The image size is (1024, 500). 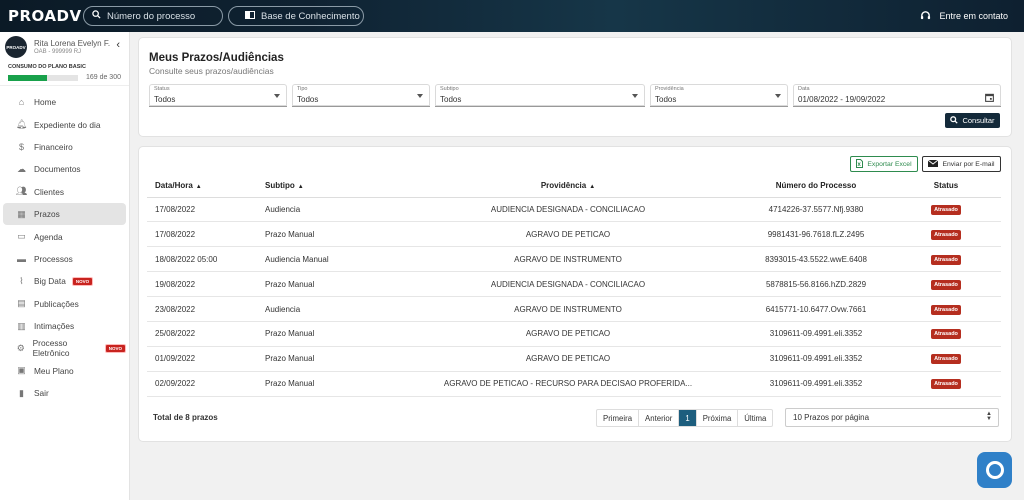 What do you see at coordinates (816, 186) in the screenshot?
I see `column-header-numero-processo: Número do Processo` at bounding box center [816, 186].